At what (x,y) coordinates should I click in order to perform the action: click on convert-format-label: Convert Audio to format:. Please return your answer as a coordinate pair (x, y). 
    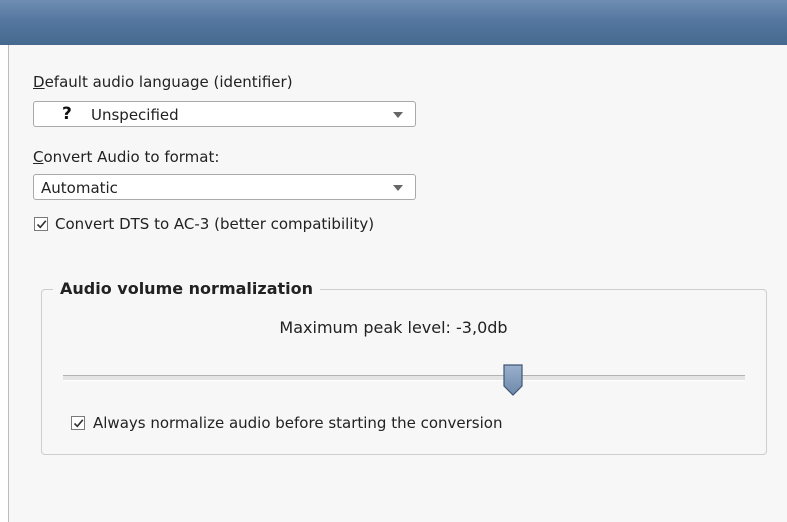
    Looking at the image, I should click on (126, 157).